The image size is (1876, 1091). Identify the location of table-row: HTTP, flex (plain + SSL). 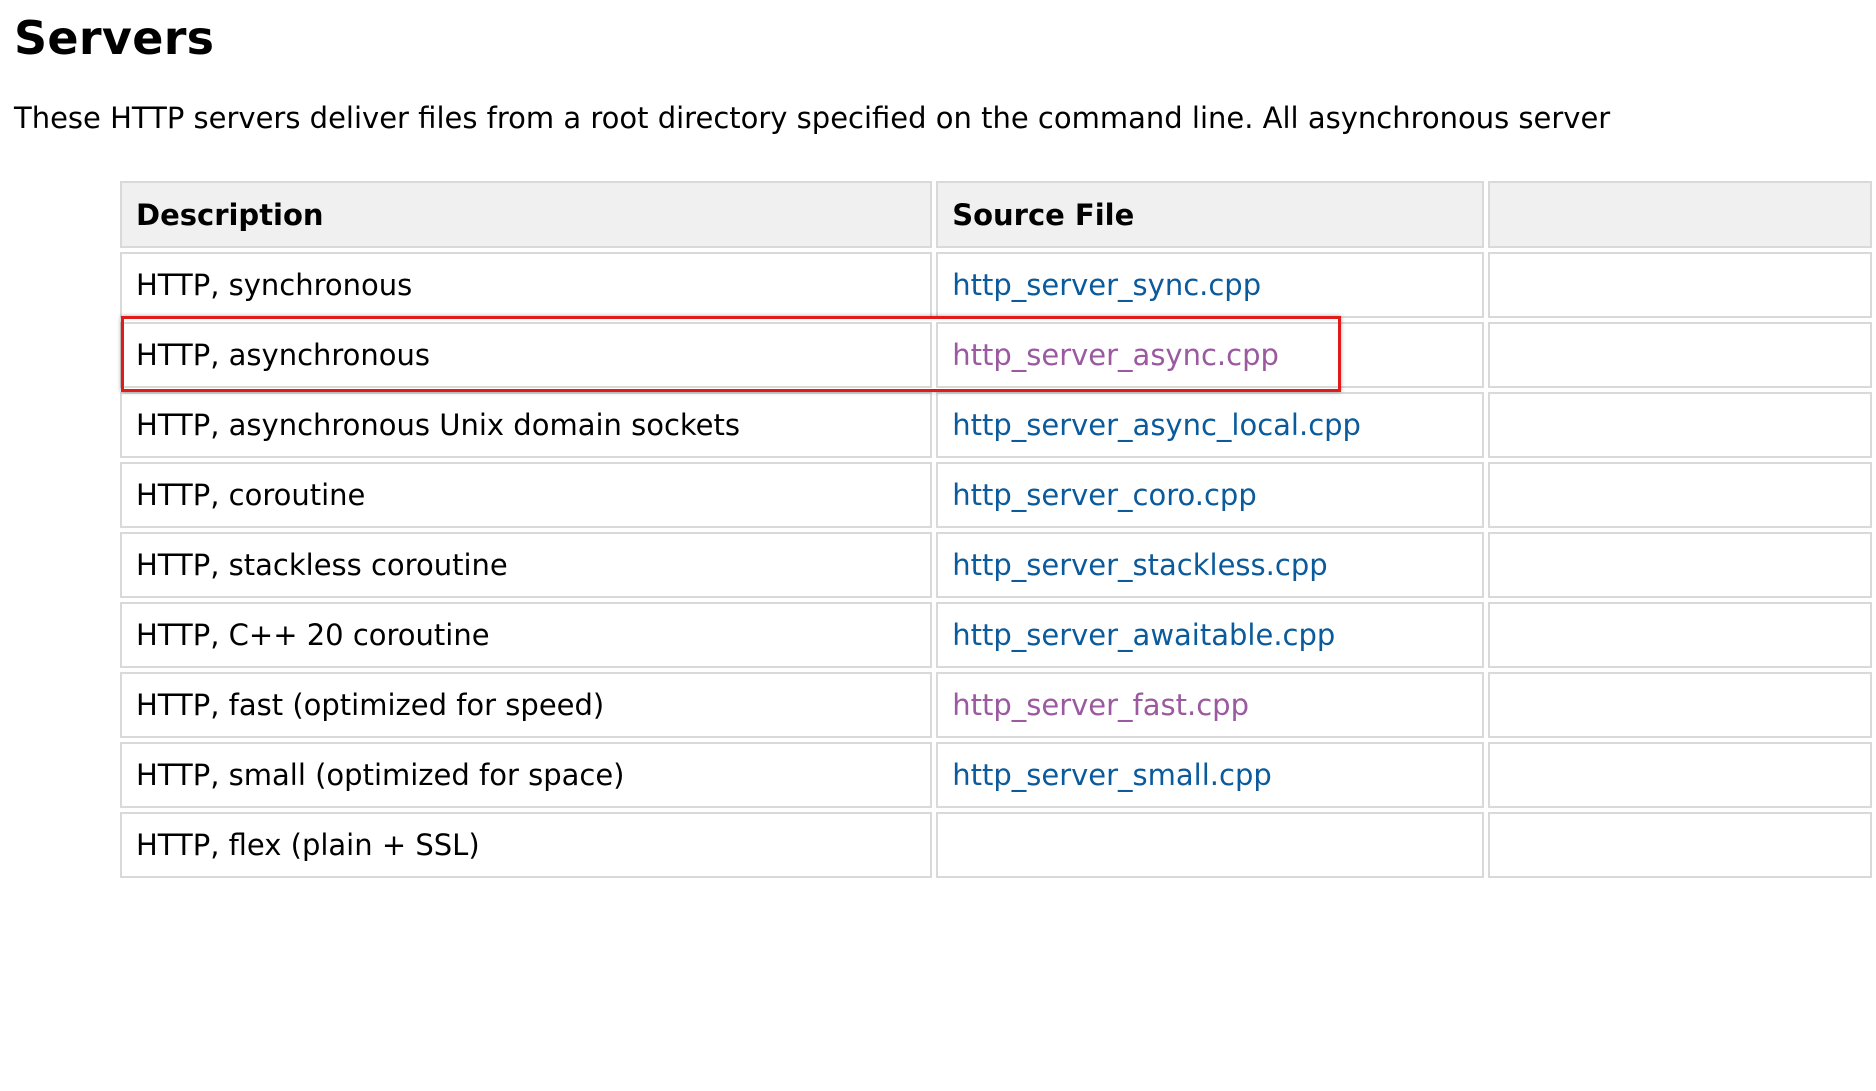
(996, 845).